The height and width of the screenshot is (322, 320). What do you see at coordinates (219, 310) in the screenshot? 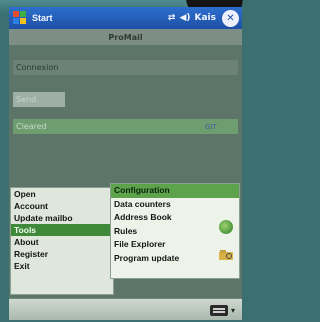
I see `keyboard-icon` at bounding box center [219, 310].